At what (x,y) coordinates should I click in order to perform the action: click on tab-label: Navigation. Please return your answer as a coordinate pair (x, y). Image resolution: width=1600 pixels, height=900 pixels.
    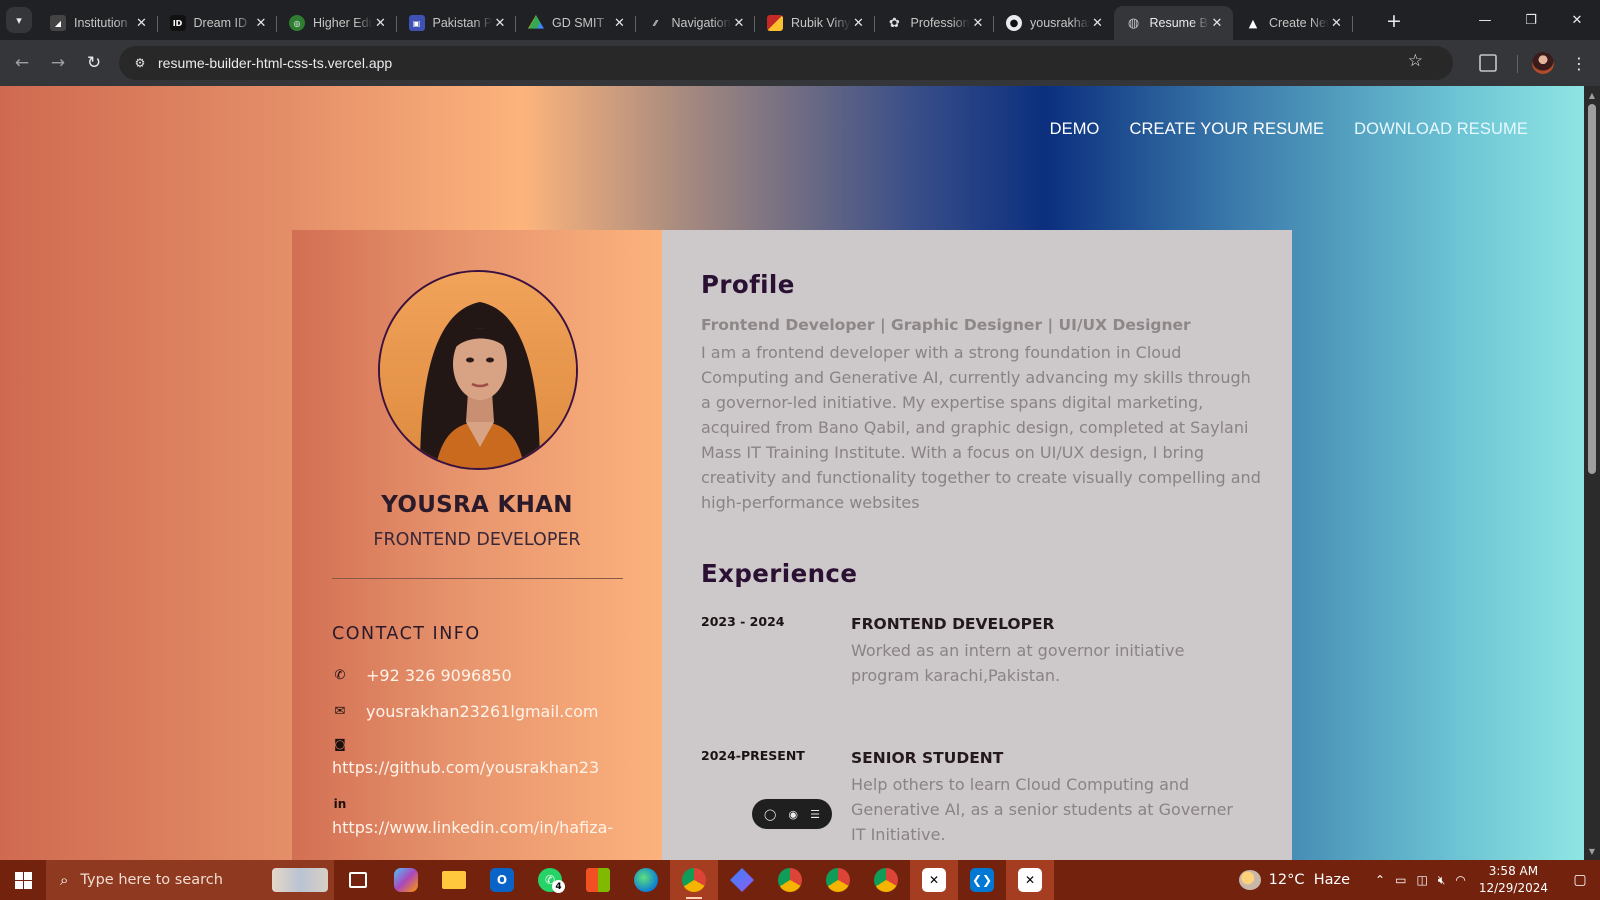
    Looking at the image, I should click on (701, 23).